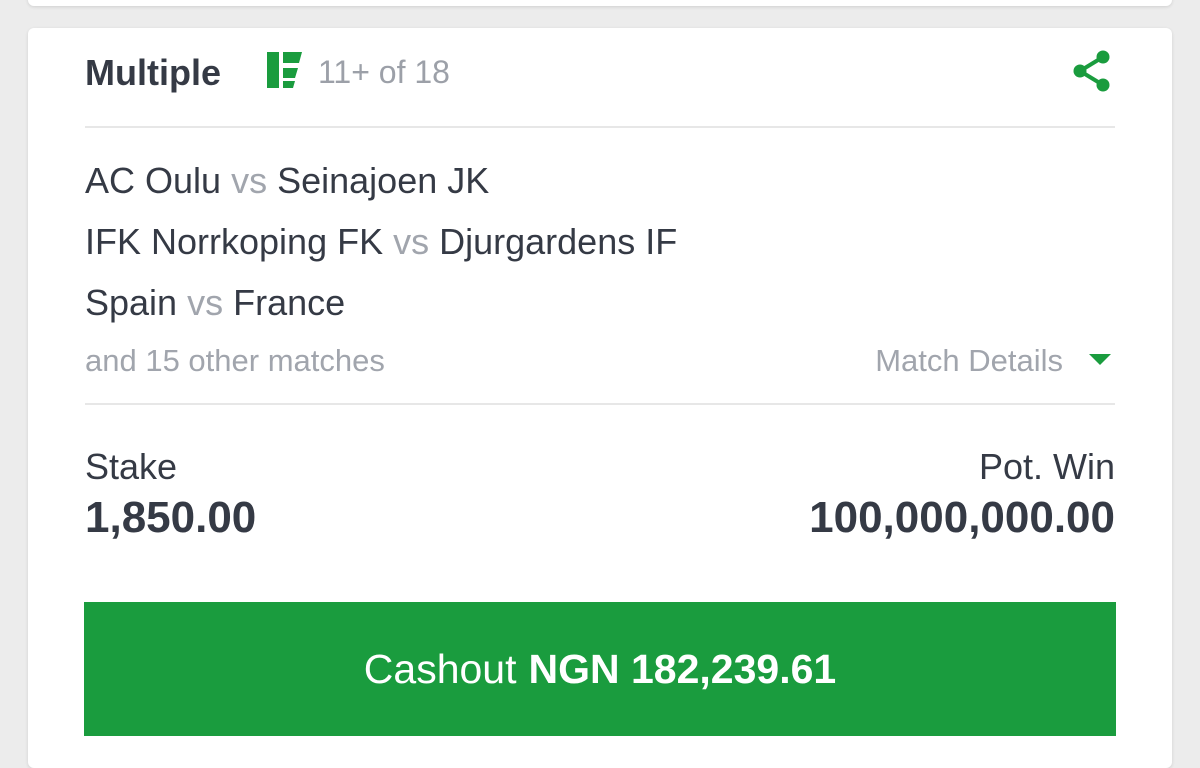 This screenshot has width=1200, height=768. What do you see at coordinates (234, 241) in the screenshot?
I see `home-team: IFK Norrkoping FK` at bounding box center [234, 241].